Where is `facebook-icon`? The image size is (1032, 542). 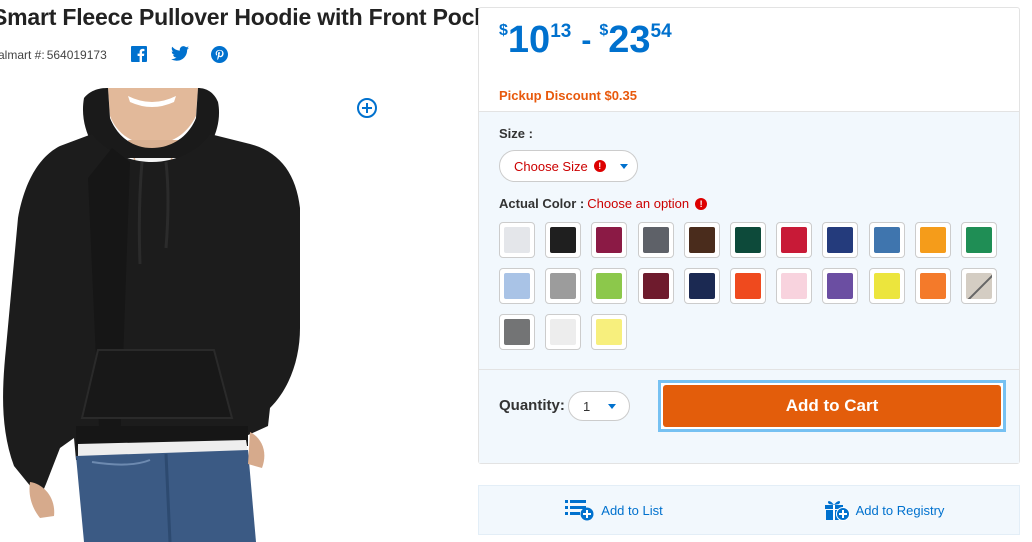 facebook-icon is located at coordinates (139, 55).